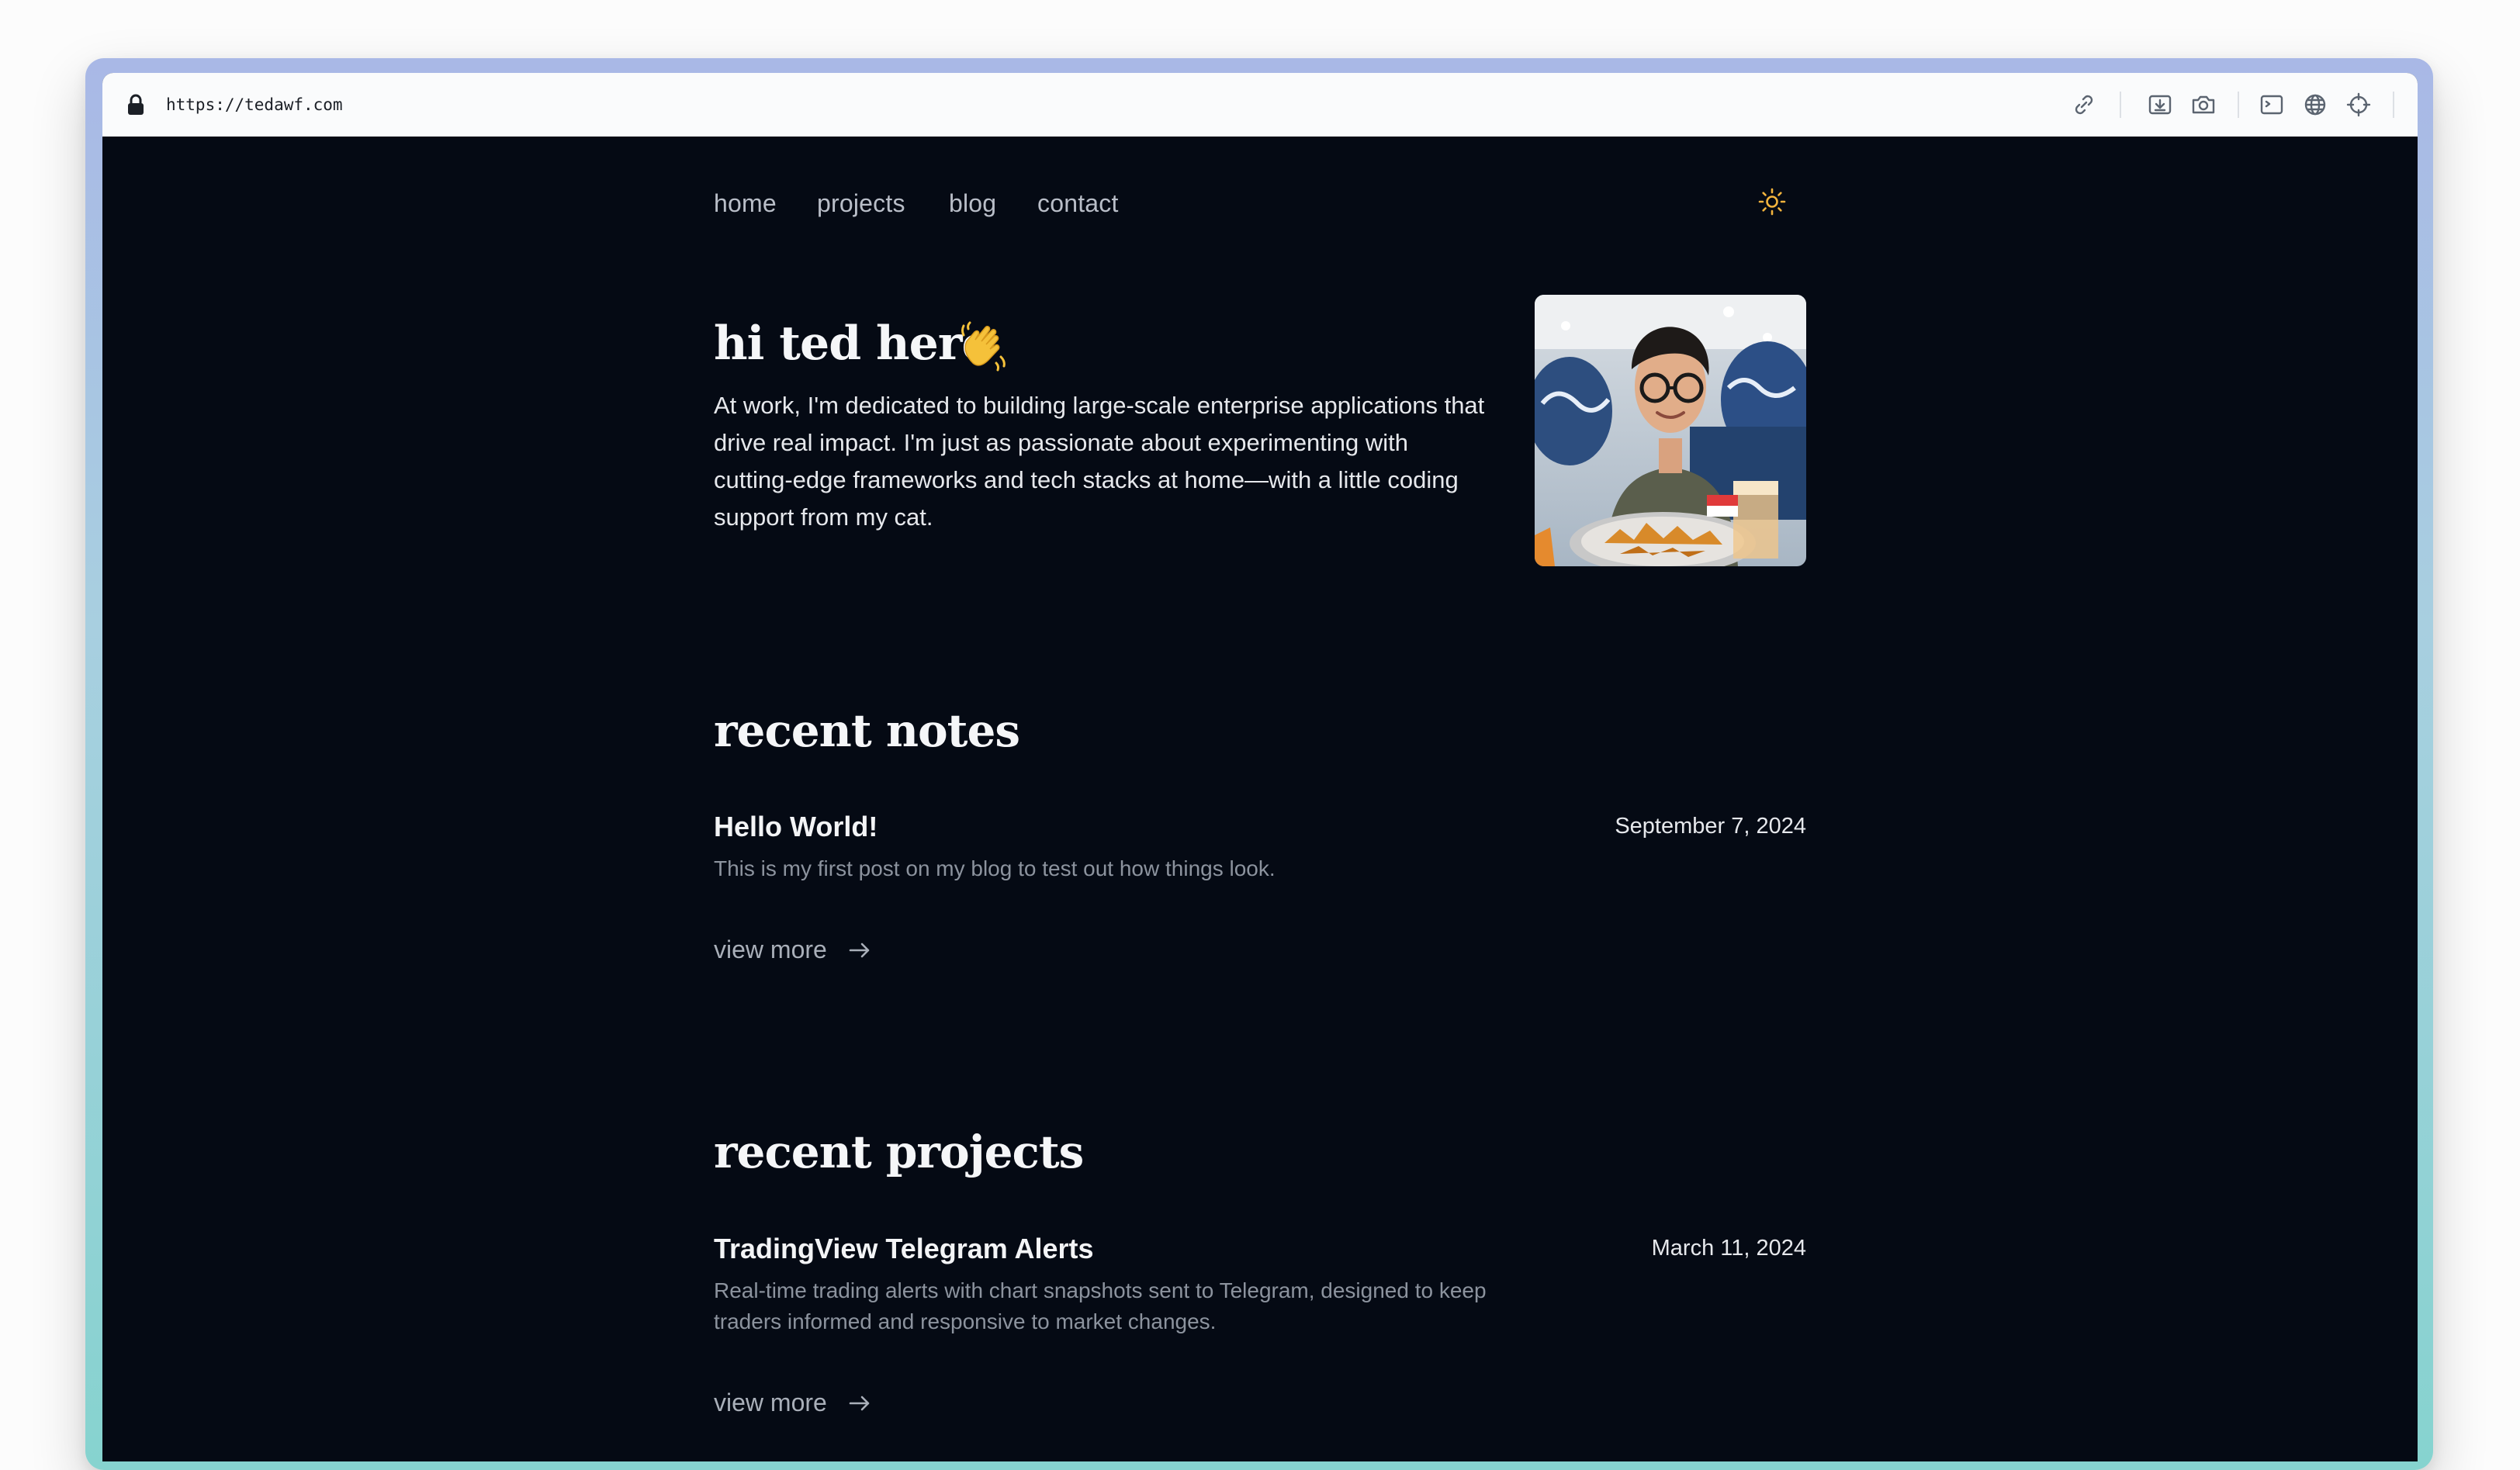  Describe the element at coordinates (899, 1152) in the screenshot. I see `projects-heading: recent projects` at that location.